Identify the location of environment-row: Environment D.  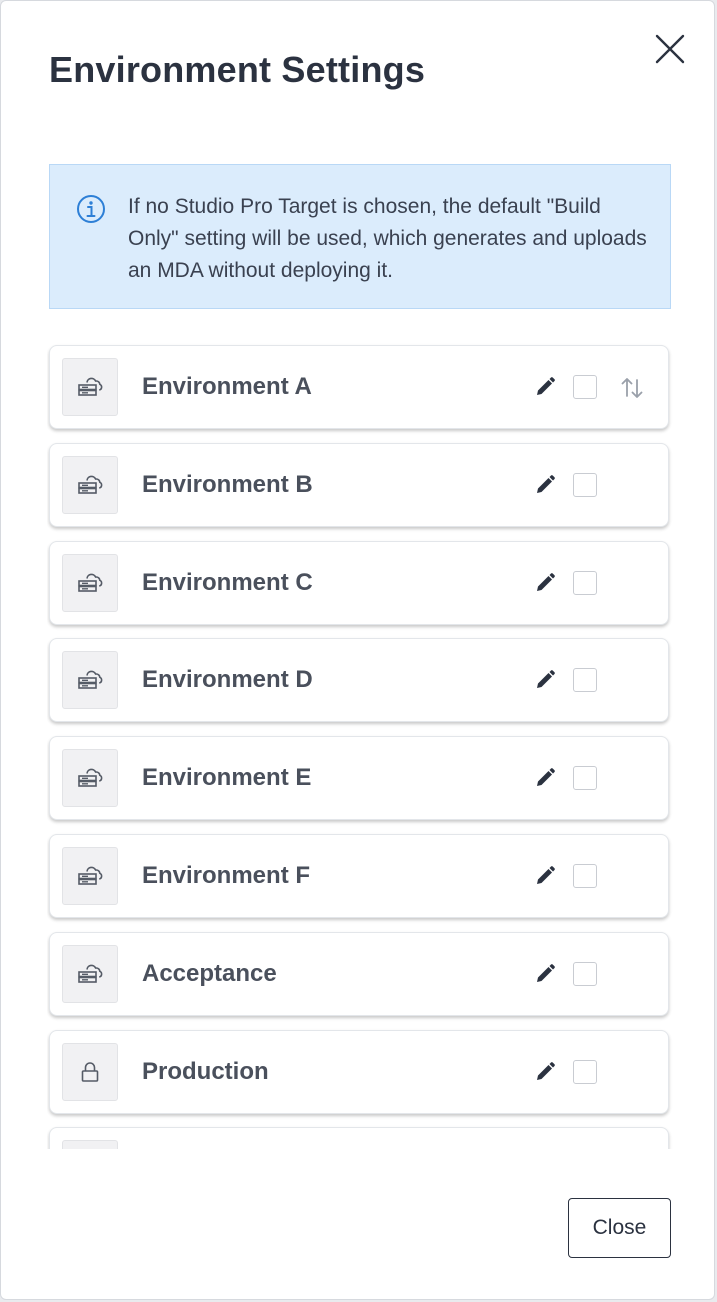
(359, 680).